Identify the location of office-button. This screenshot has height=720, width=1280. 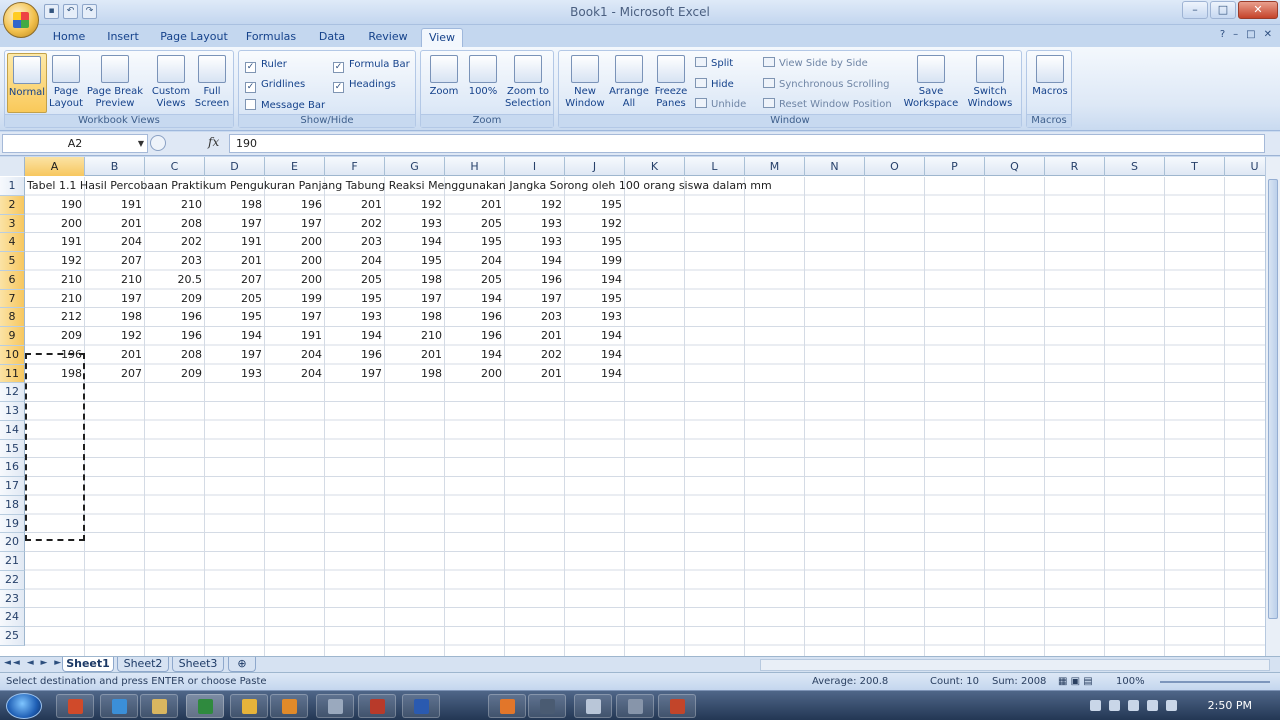
(21, 20).